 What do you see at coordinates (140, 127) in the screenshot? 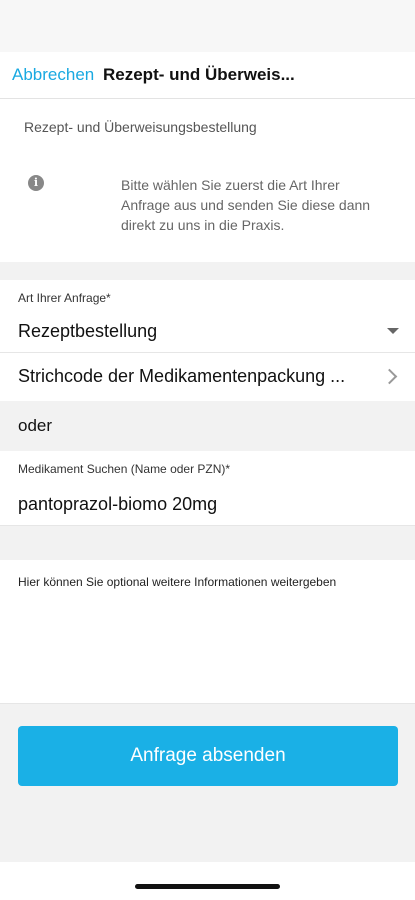
I see `section-subtitle: Rezept- und Überweisungsbestellung` at bounding box center [140, 127].